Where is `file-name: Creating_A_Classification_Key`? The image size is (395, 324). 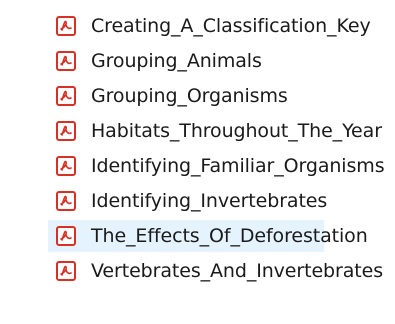 file-name: Creating_A_Classification_Key is located at coordinates (231, 26).